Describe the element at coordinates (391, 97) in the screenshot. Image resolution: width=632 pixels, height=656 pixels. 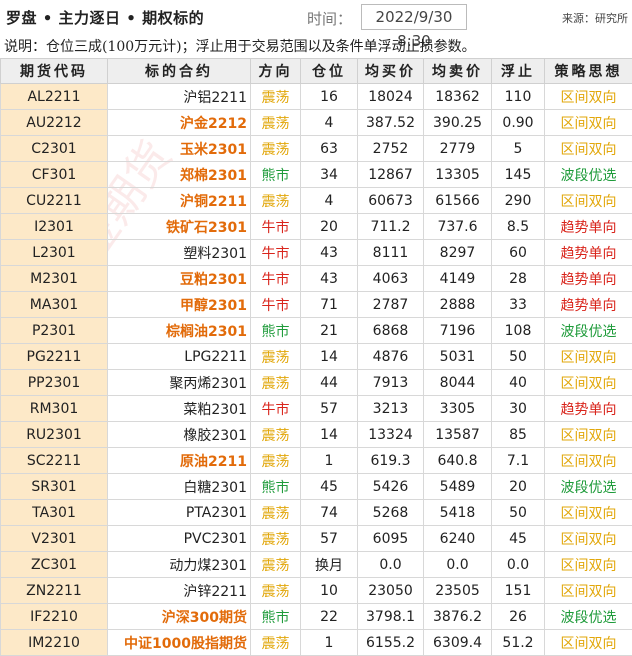
I see `cell-avg-buy: 18024` at that location.